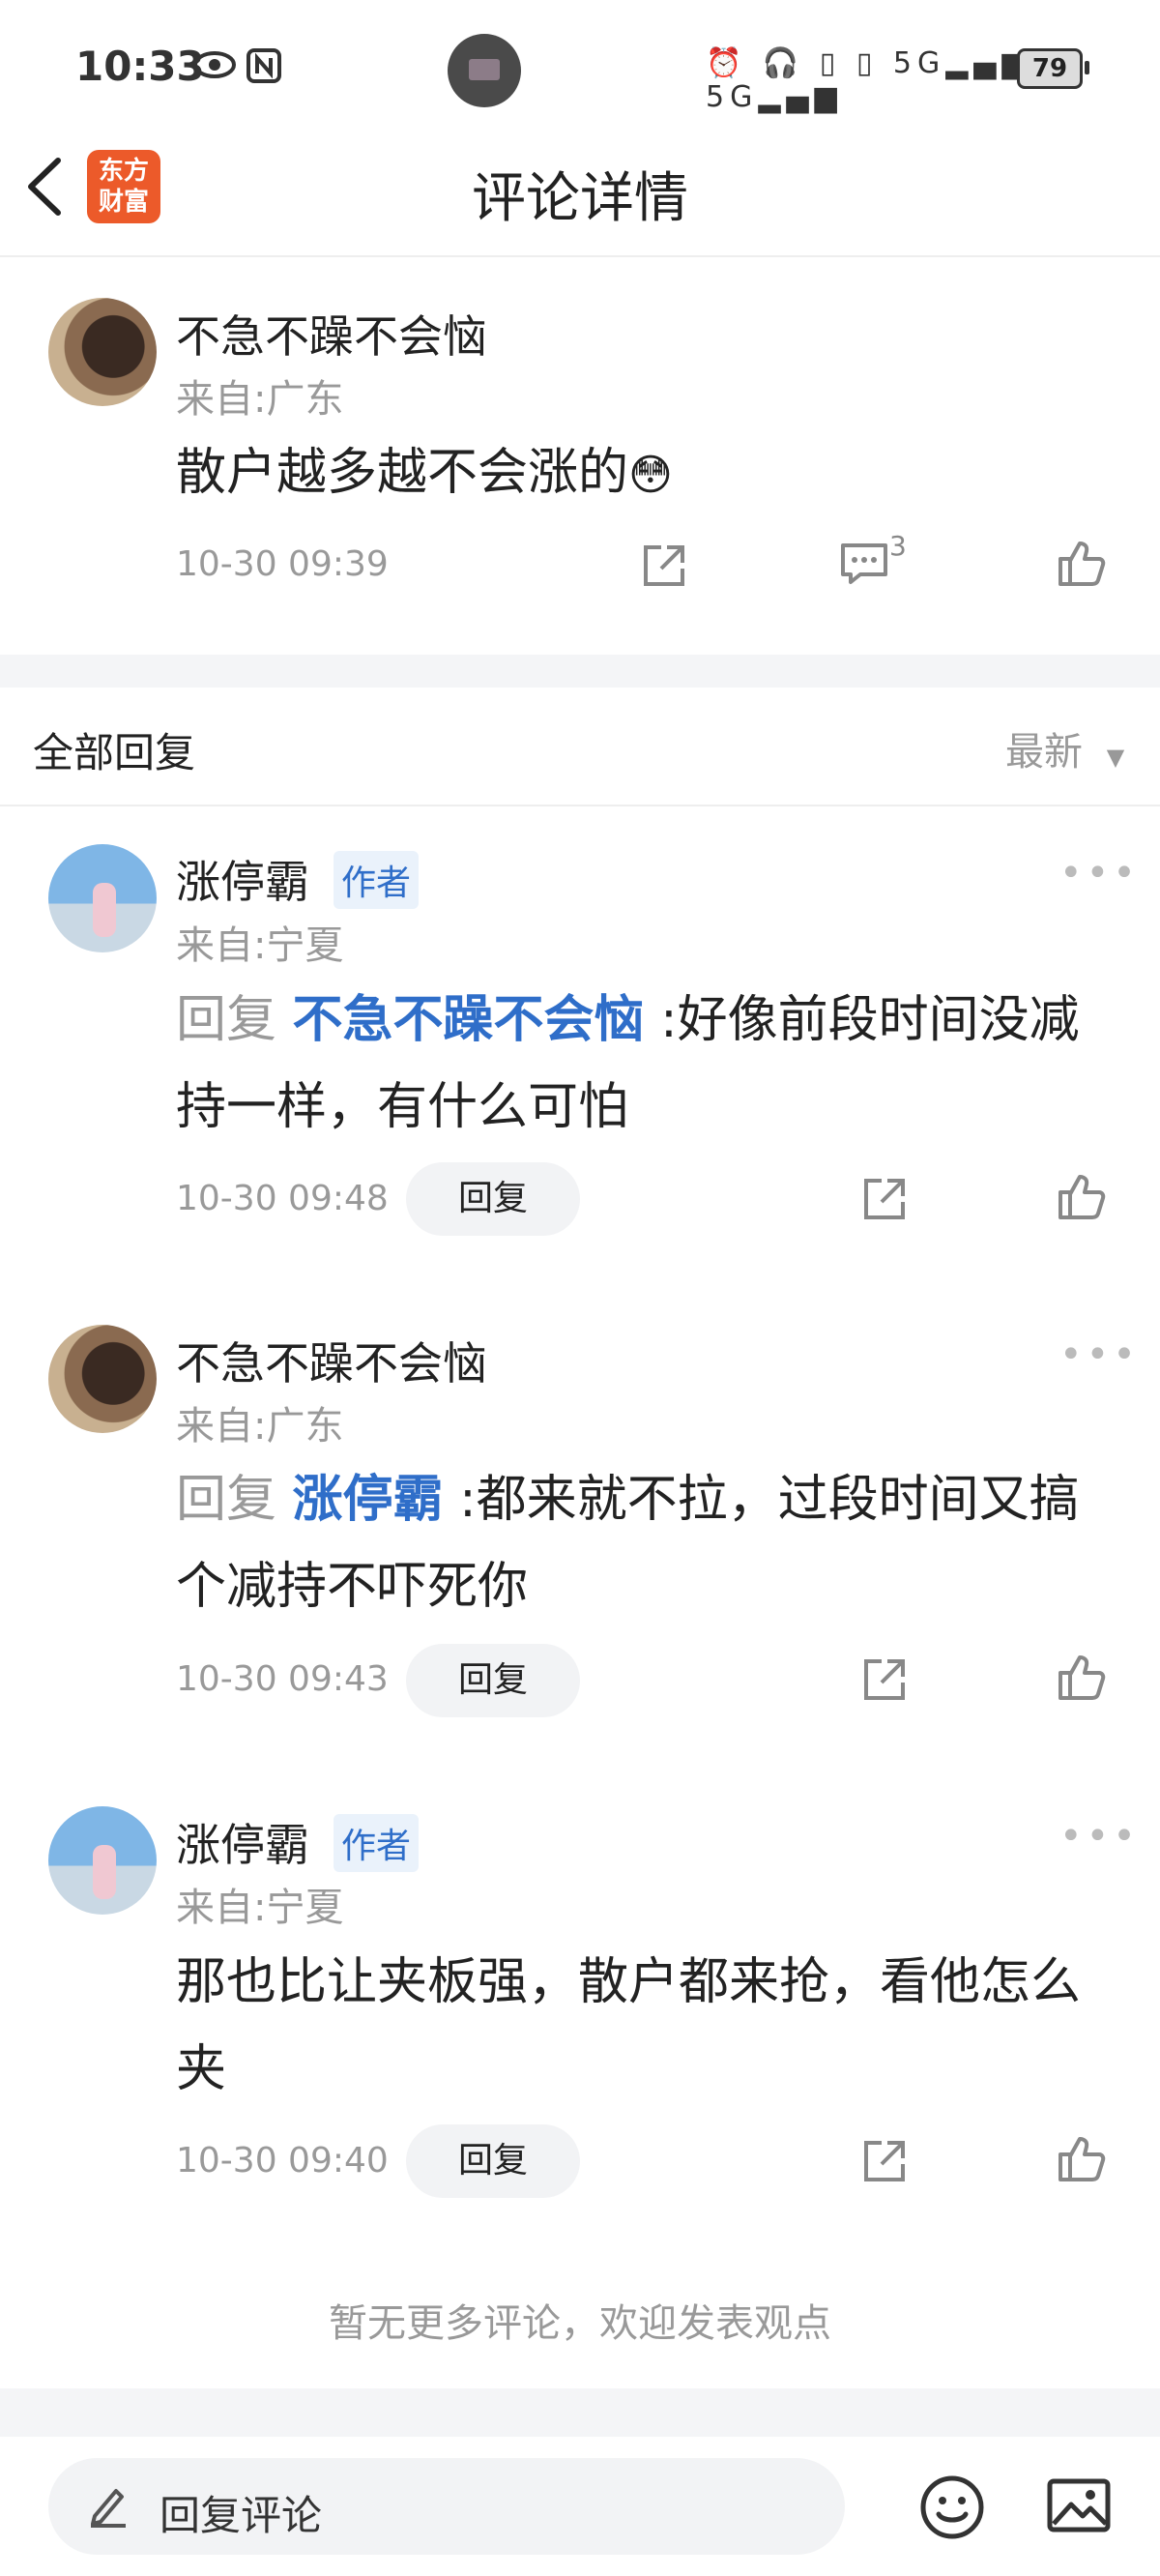  What do you see at coordinates (1079, 2507) in the screenshot?
I see `image-icon` at bounding box center [1079, 2507].